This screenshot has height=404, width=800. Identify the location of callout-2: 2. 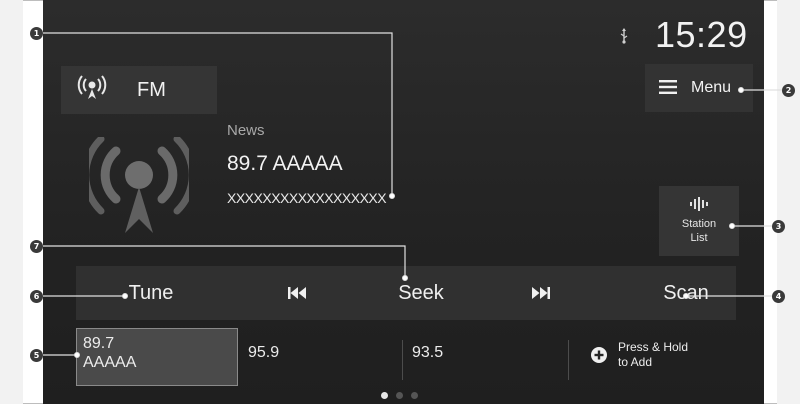
(788, 90).